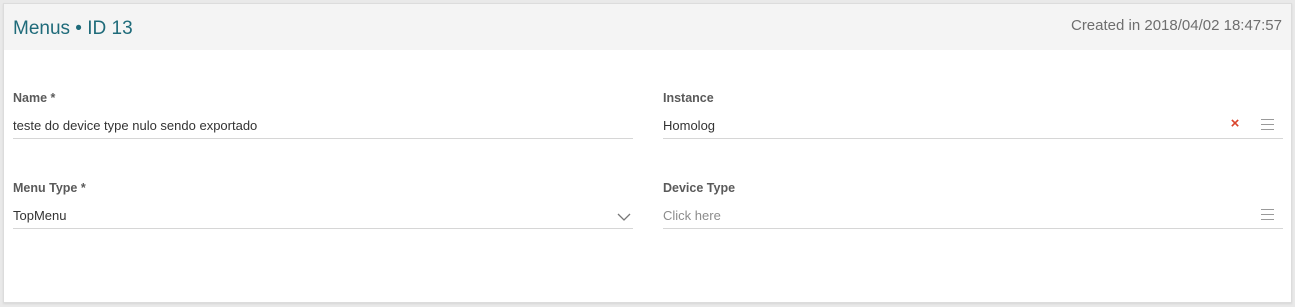 The image size is (1295, 307). What do you see at coordinates (323, 216) in the screenshot?
I see `menu-type-select: TopMenu` at bounding box center [323, 216].